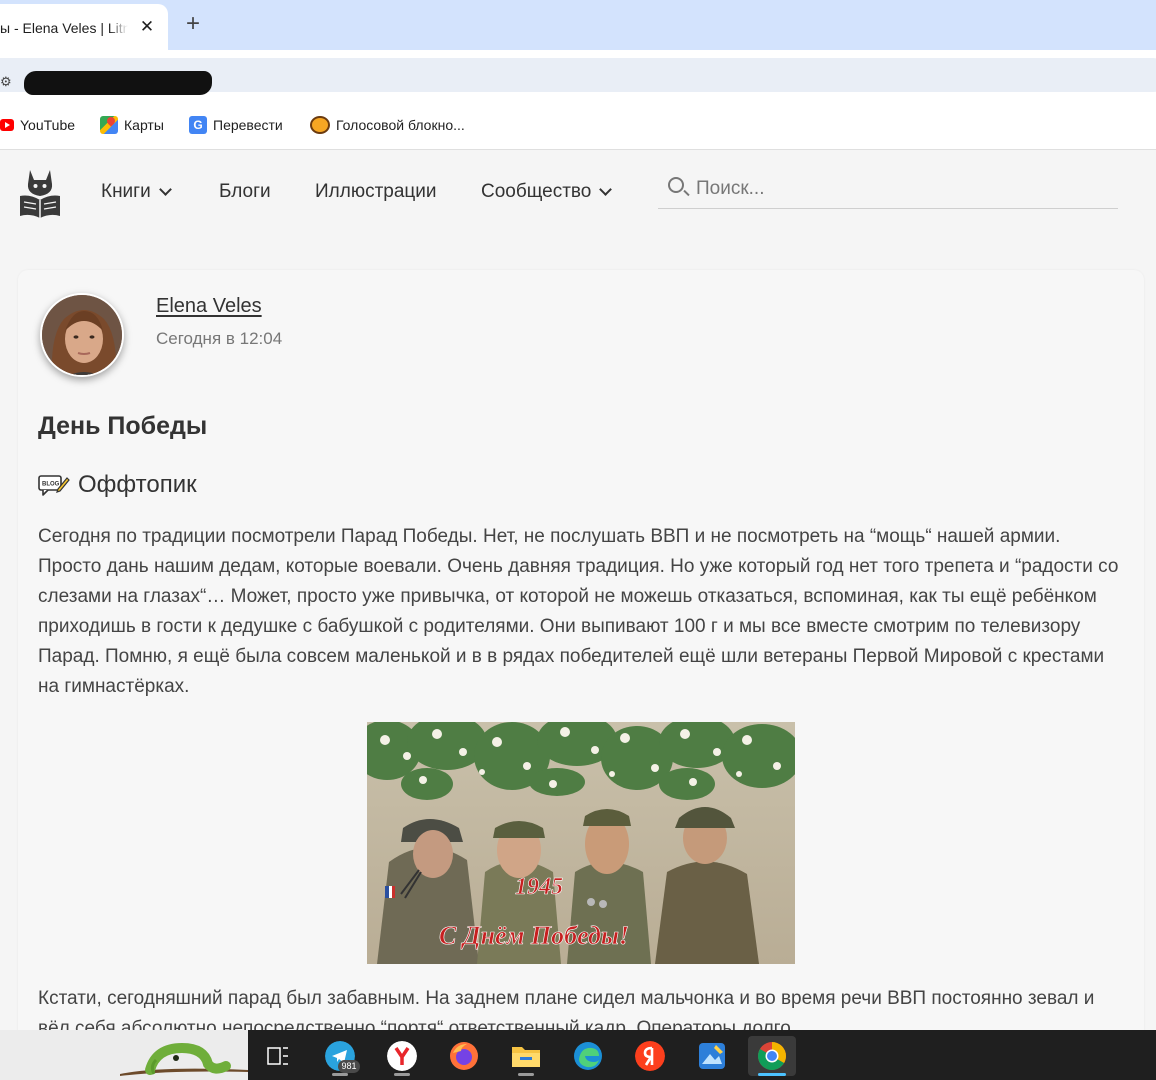 This screenshot has height=1080, width=1156. I want to click on taskbar-firefox, so click(464, 1056).